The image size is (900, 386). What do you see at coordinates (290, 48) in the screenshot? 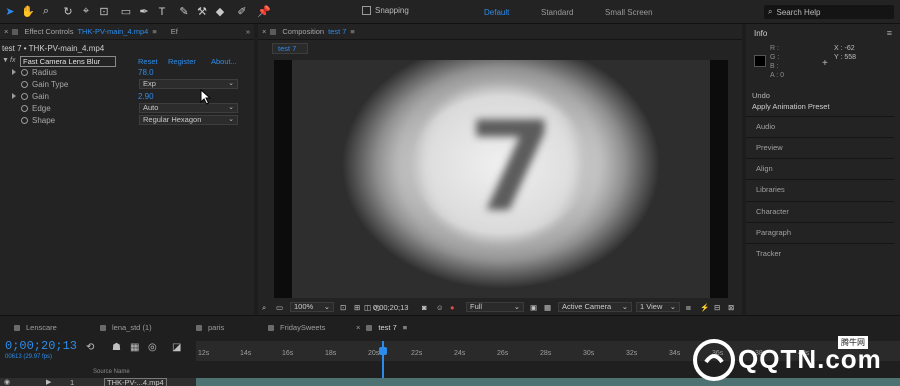
I see `composition-flowchart-chip: test 7` at bounding box center [290, 48].